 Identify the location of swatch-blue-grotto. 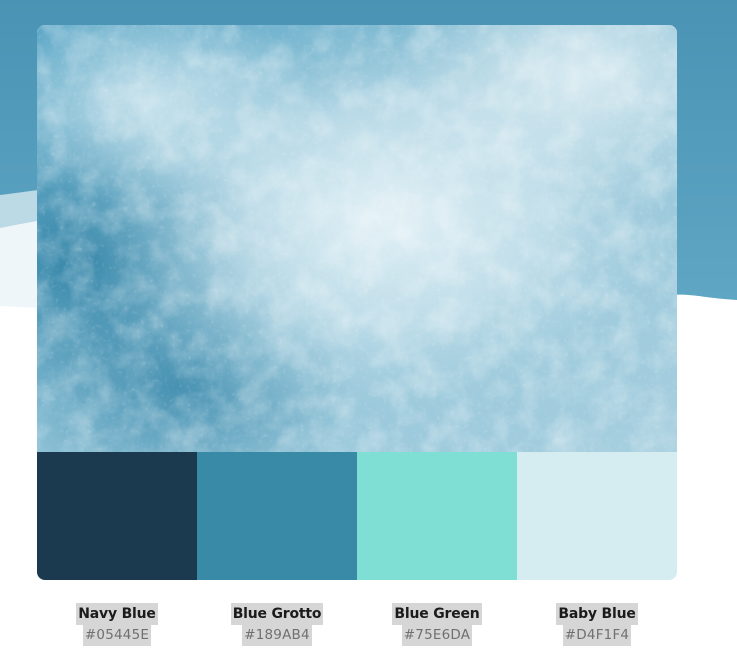
(277, 516).